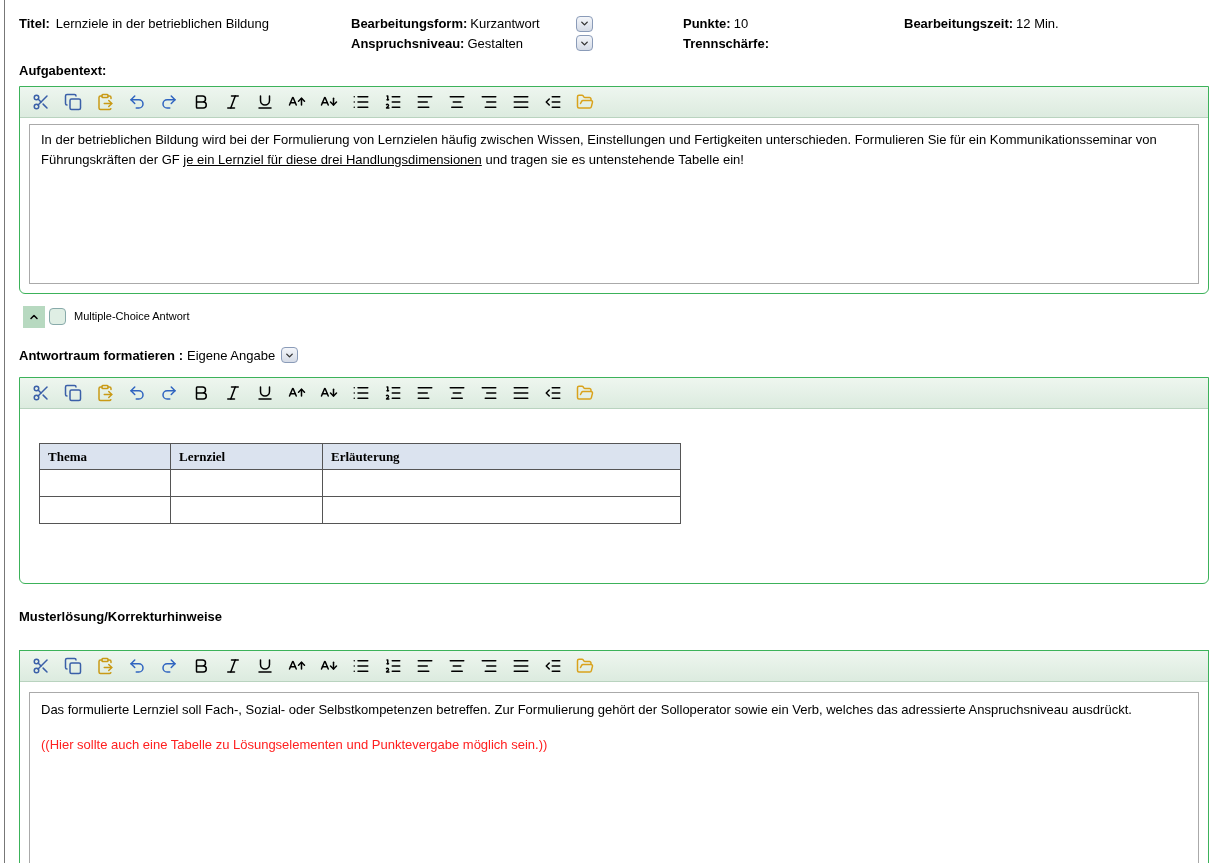 The image size is (1210, 863). What do you see at coordinates (246, 456) in the screenshot?
I see `table-header-cell: Lernziel` at bounding box center [246, 456].